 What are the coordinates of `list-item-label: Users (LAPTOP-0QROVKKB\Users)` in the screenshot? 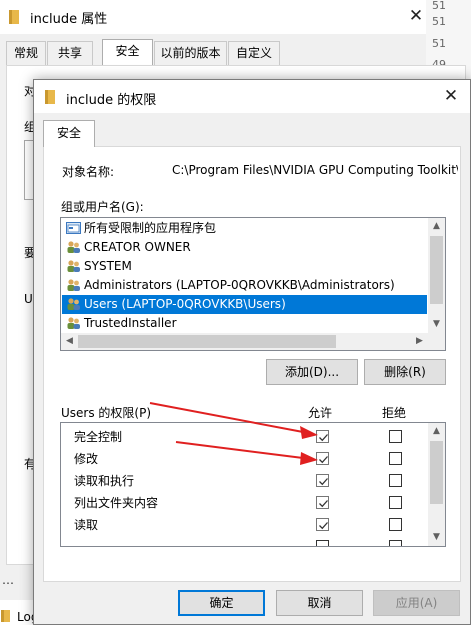 It's located at (185, 304).